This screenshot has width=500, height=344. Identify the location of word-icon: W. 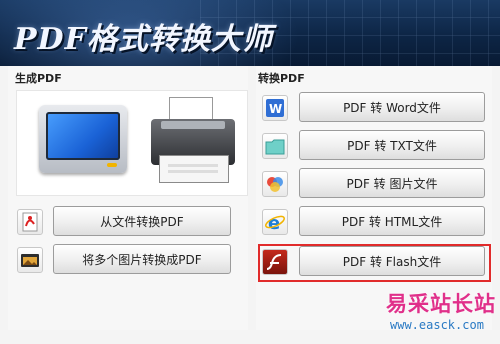
(275, 108).